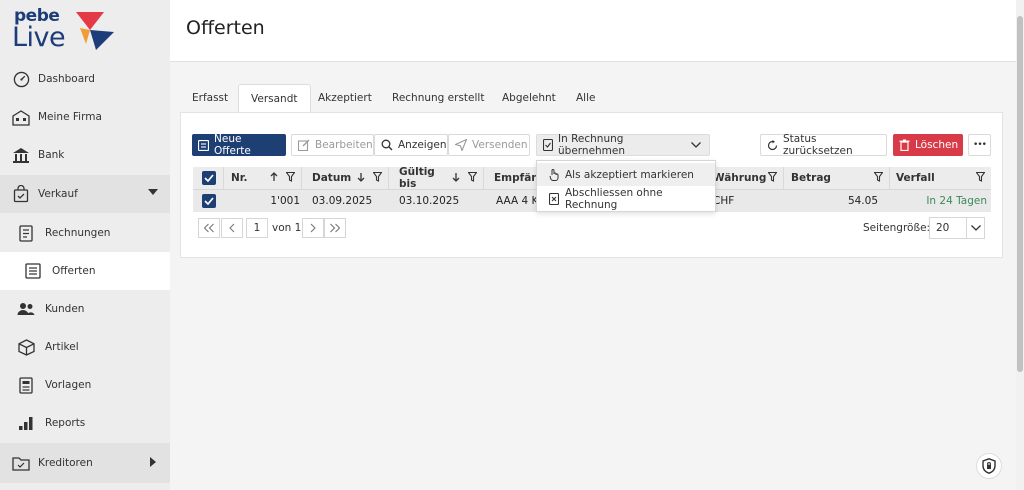  I want to click on page-size-value: 20, so click(943, 228).